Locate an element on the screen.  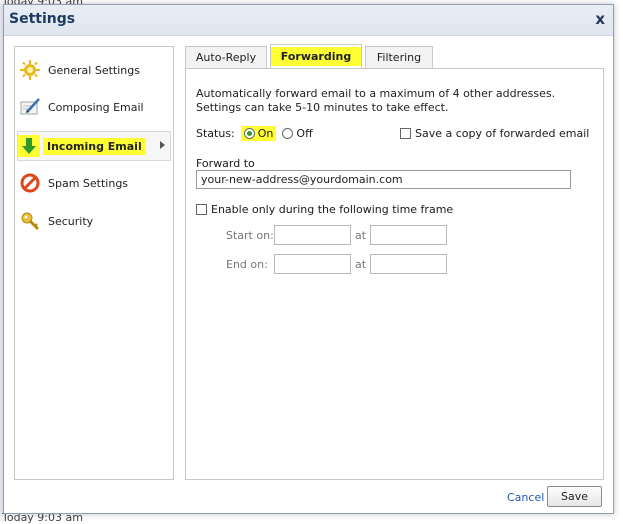
green-down-arrow-icon is located at coordinates (29, 146).